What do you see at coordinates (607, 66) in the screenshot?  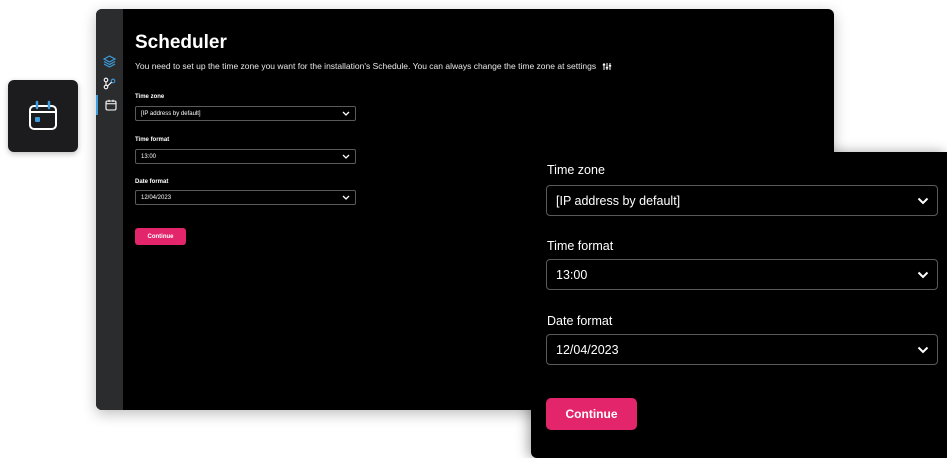 I see `settings-sliders-icon` at bounding box center [607, 66].